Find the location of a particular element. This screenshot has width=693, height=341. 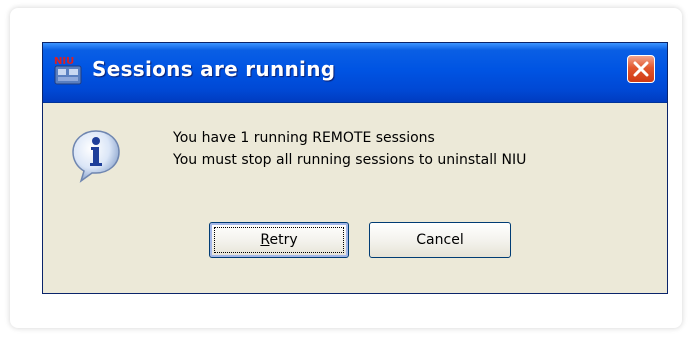

message-line-1: You have 1 running REMOTE sessions is located at coordinates (304, 138).